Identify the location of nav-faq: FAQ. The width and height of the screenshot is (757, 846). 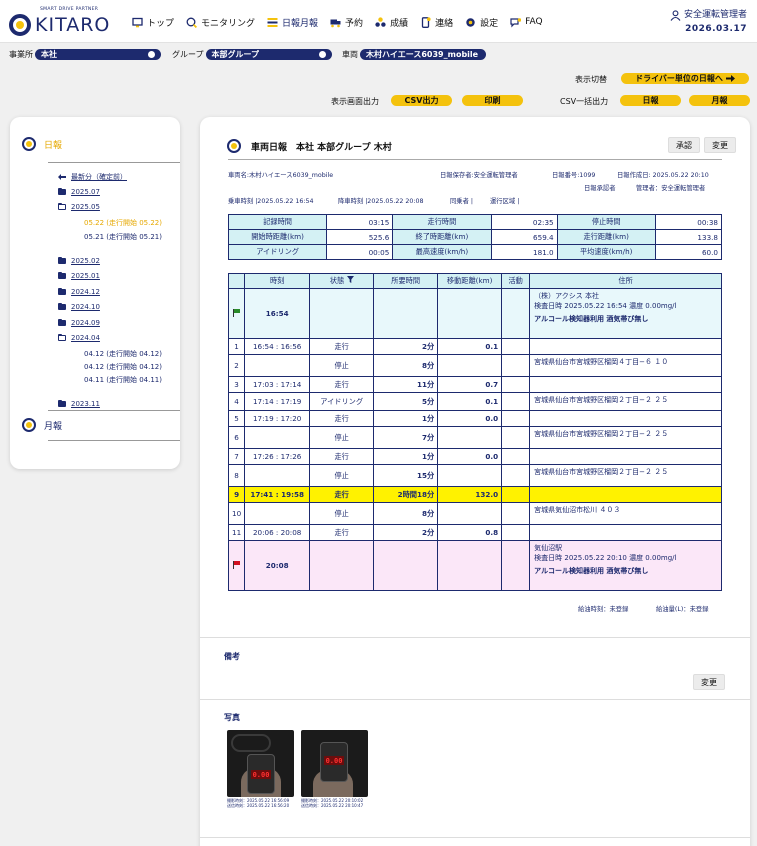
(526, 22).